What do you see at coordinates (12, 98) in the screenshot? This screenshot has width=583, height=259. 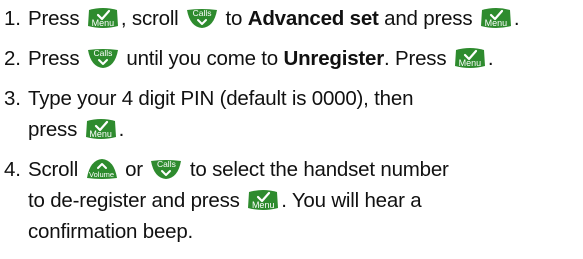 I see `step-number: 3.` at bounding box center [12, 98].